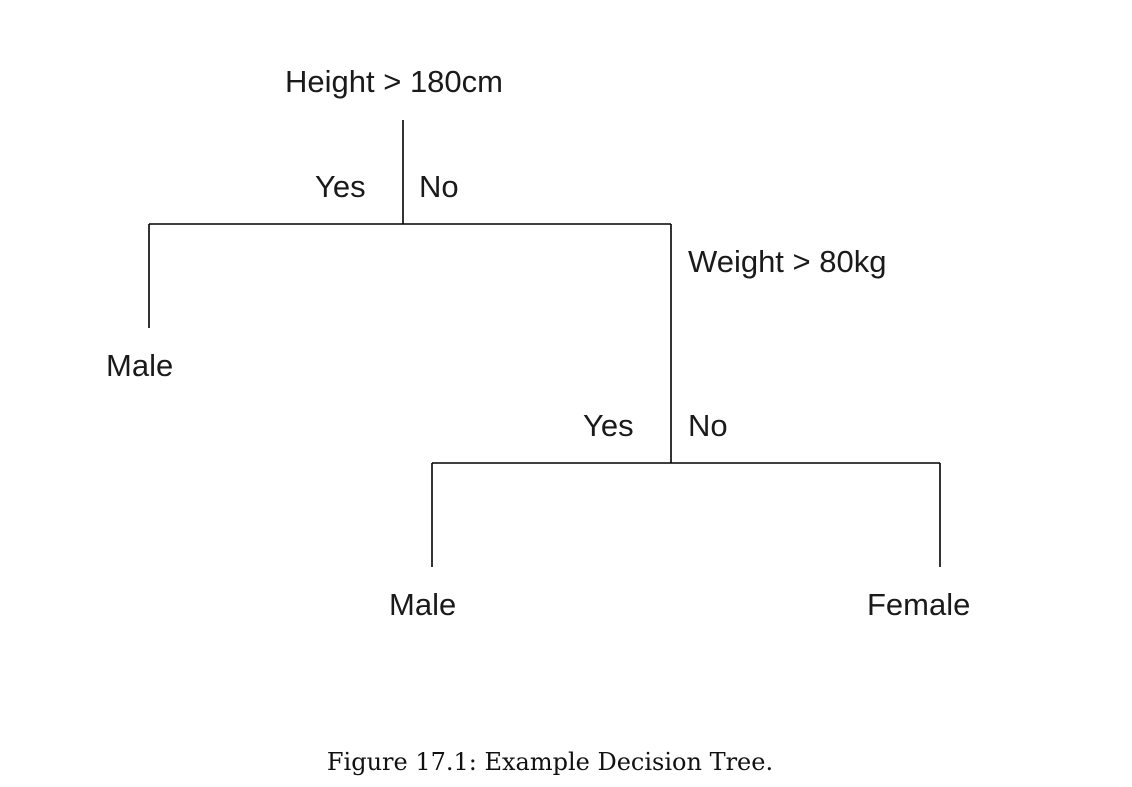 The image size is (1132, 787). Describe the element at coordinates (439, 186) in the screenshot. I see `root-no-label: No` at that location.